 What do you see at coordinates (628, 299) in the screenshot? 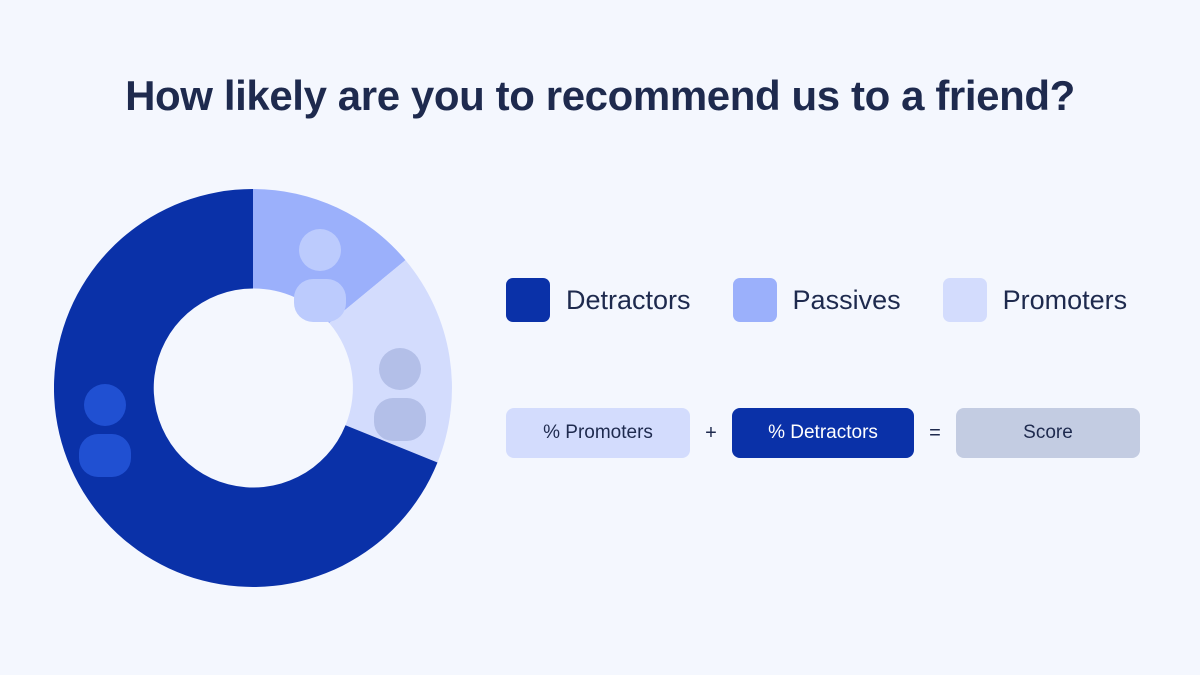
I see `legend-item-label: Detractors` at bounding box center [628, 299].